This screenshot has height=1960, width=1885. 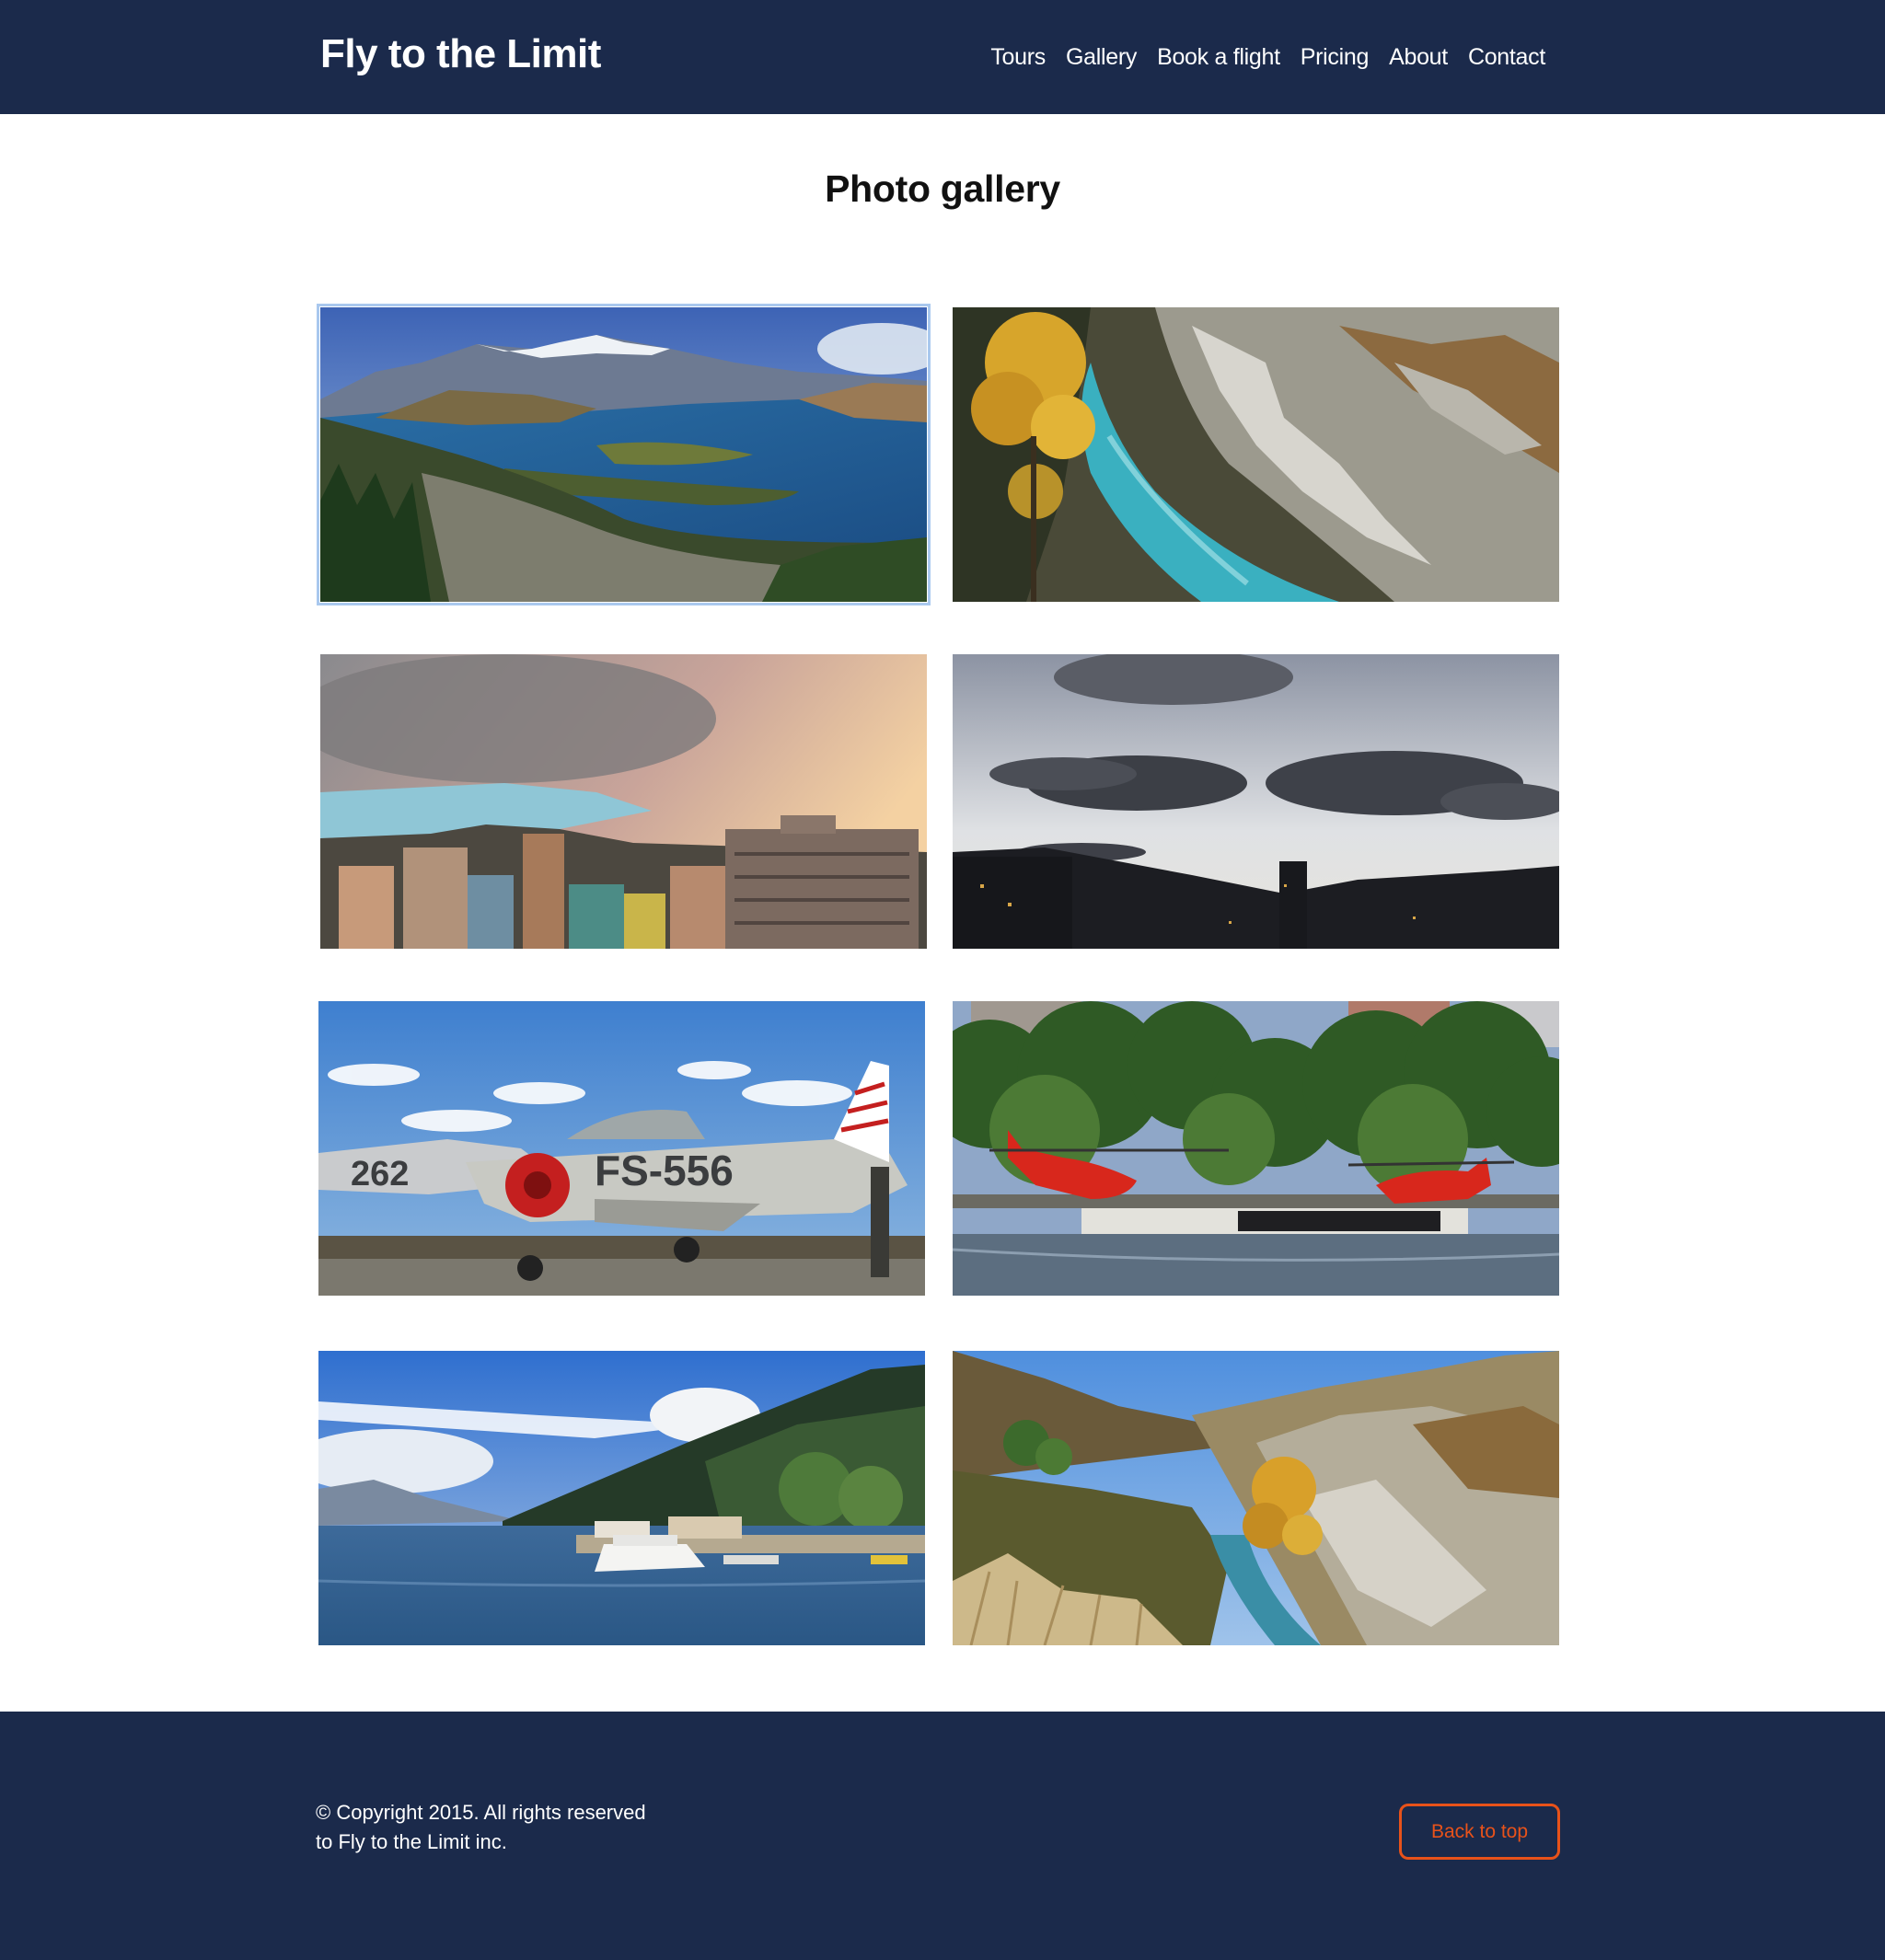 What do you see at coordinates (481, 1812) in the screenshot?
I see `copyright-line-1: © Copyright 2015. All rights reserved` at bounding box center [481, 1812].